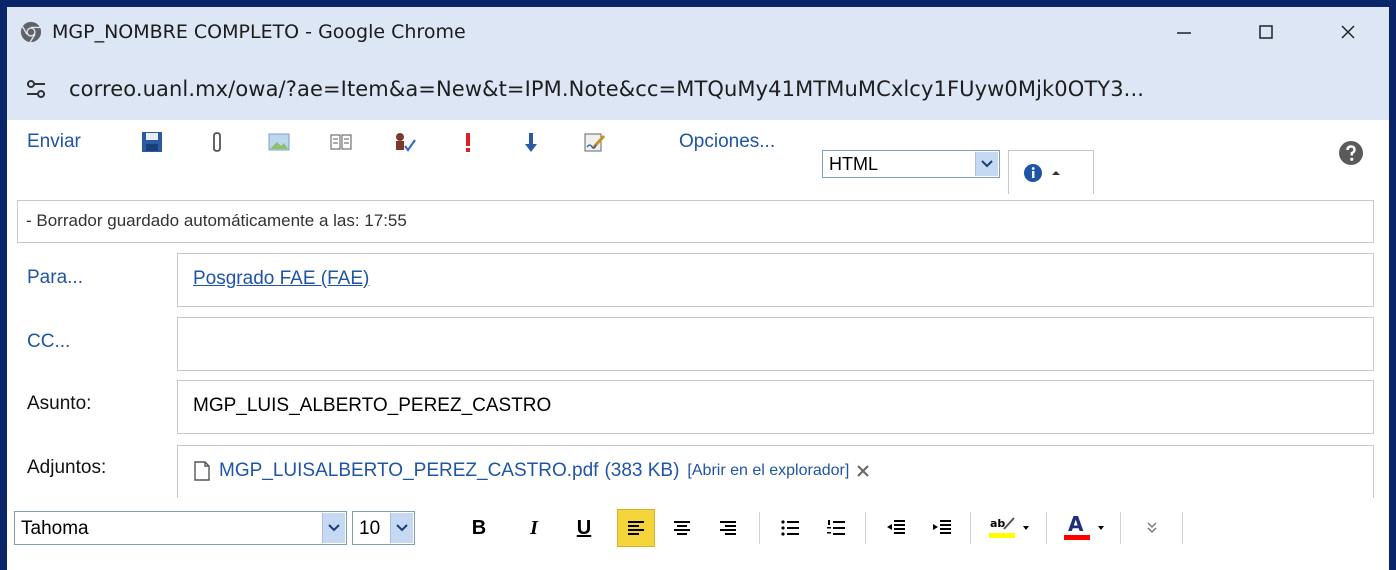  What do you see at coordinates (67, 467) in the screenshot?
I see `attachments-label: Adjuntos:` at bounding box center [67, 467].